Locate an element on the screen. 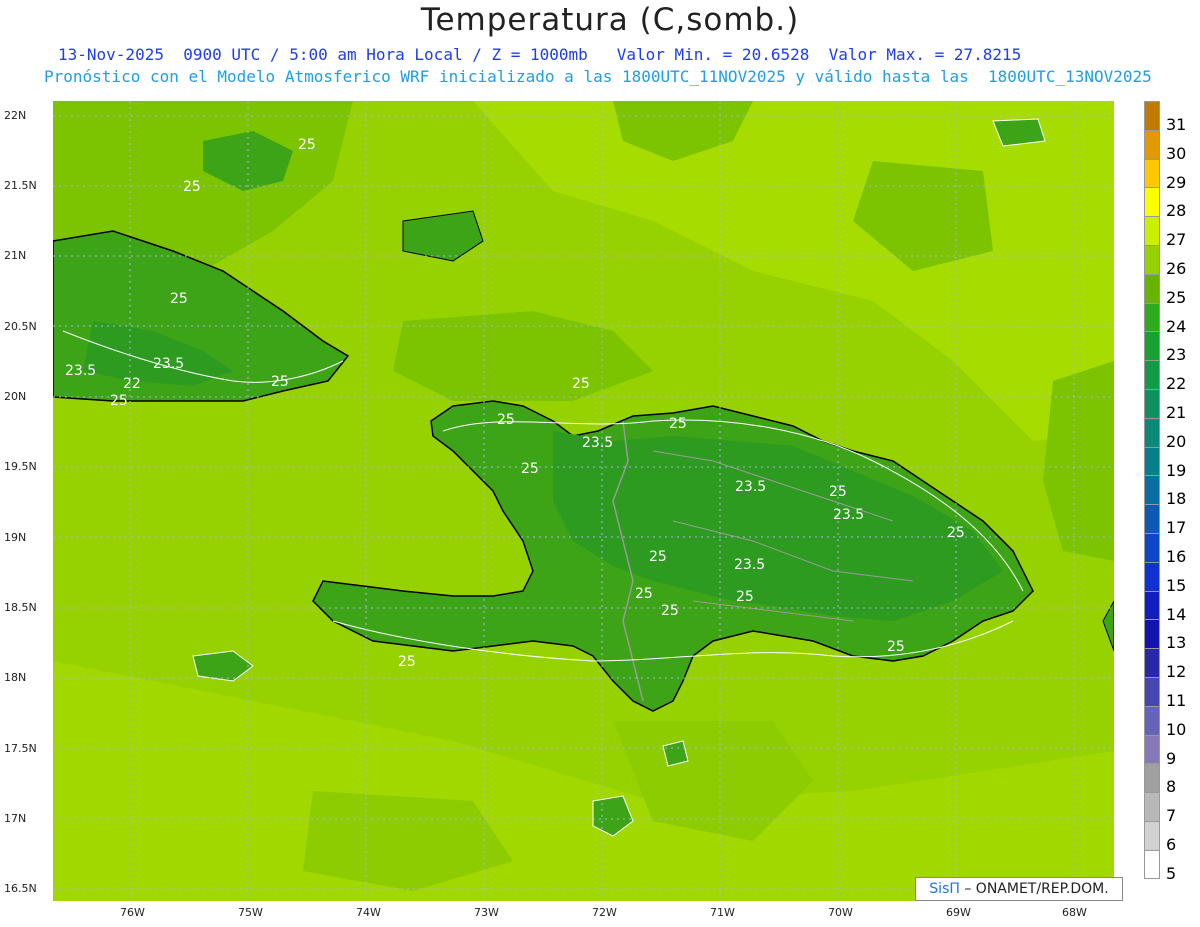 This screenshot has width=1200, height=927. legend-label: 16 is located at coordinates (1176, 556).